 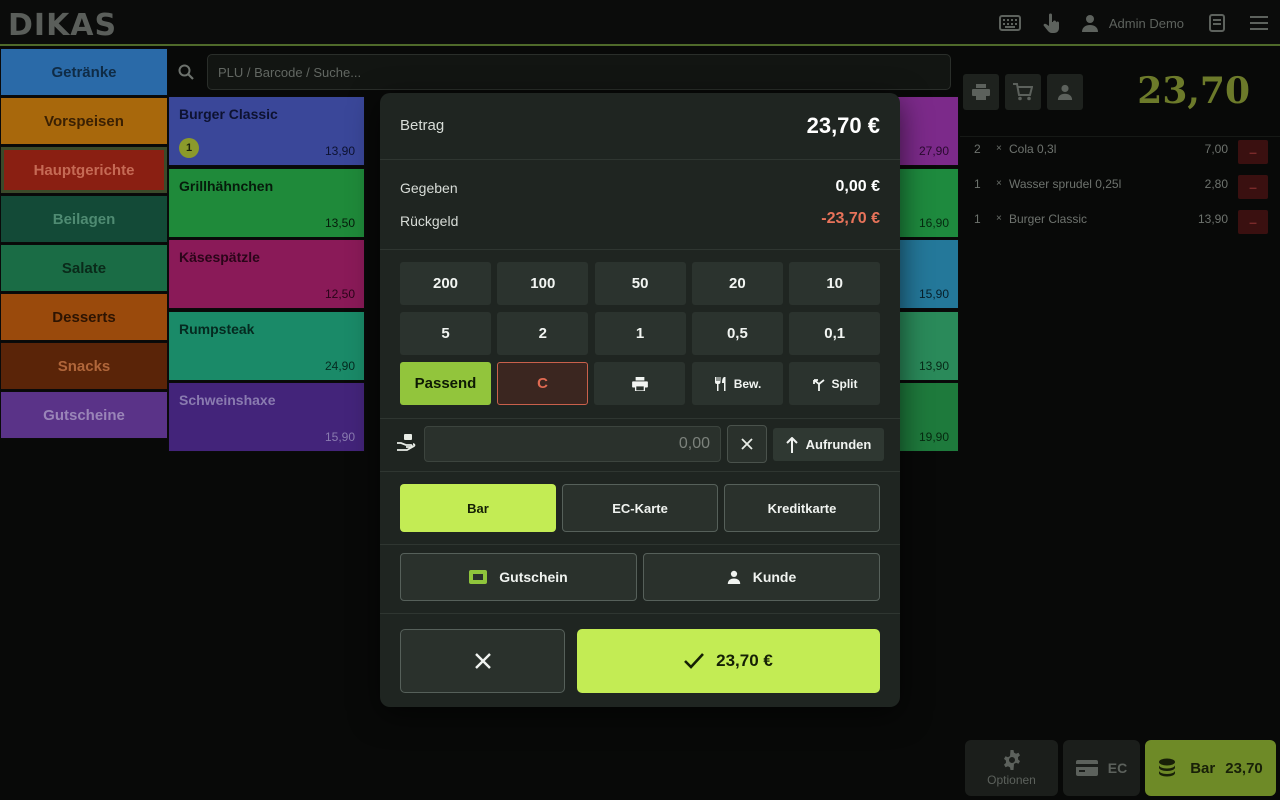 What do you see at coordinates (84, 317) in the screenshot?
I see `category-5: Desserts` at bounding box center [84, 317].